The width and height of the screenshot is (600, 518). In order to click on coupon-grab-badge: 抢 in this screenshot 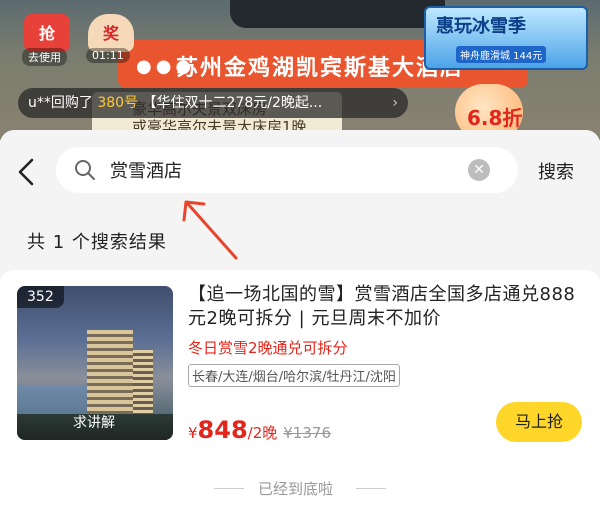, I will do `click(47, 33)`.